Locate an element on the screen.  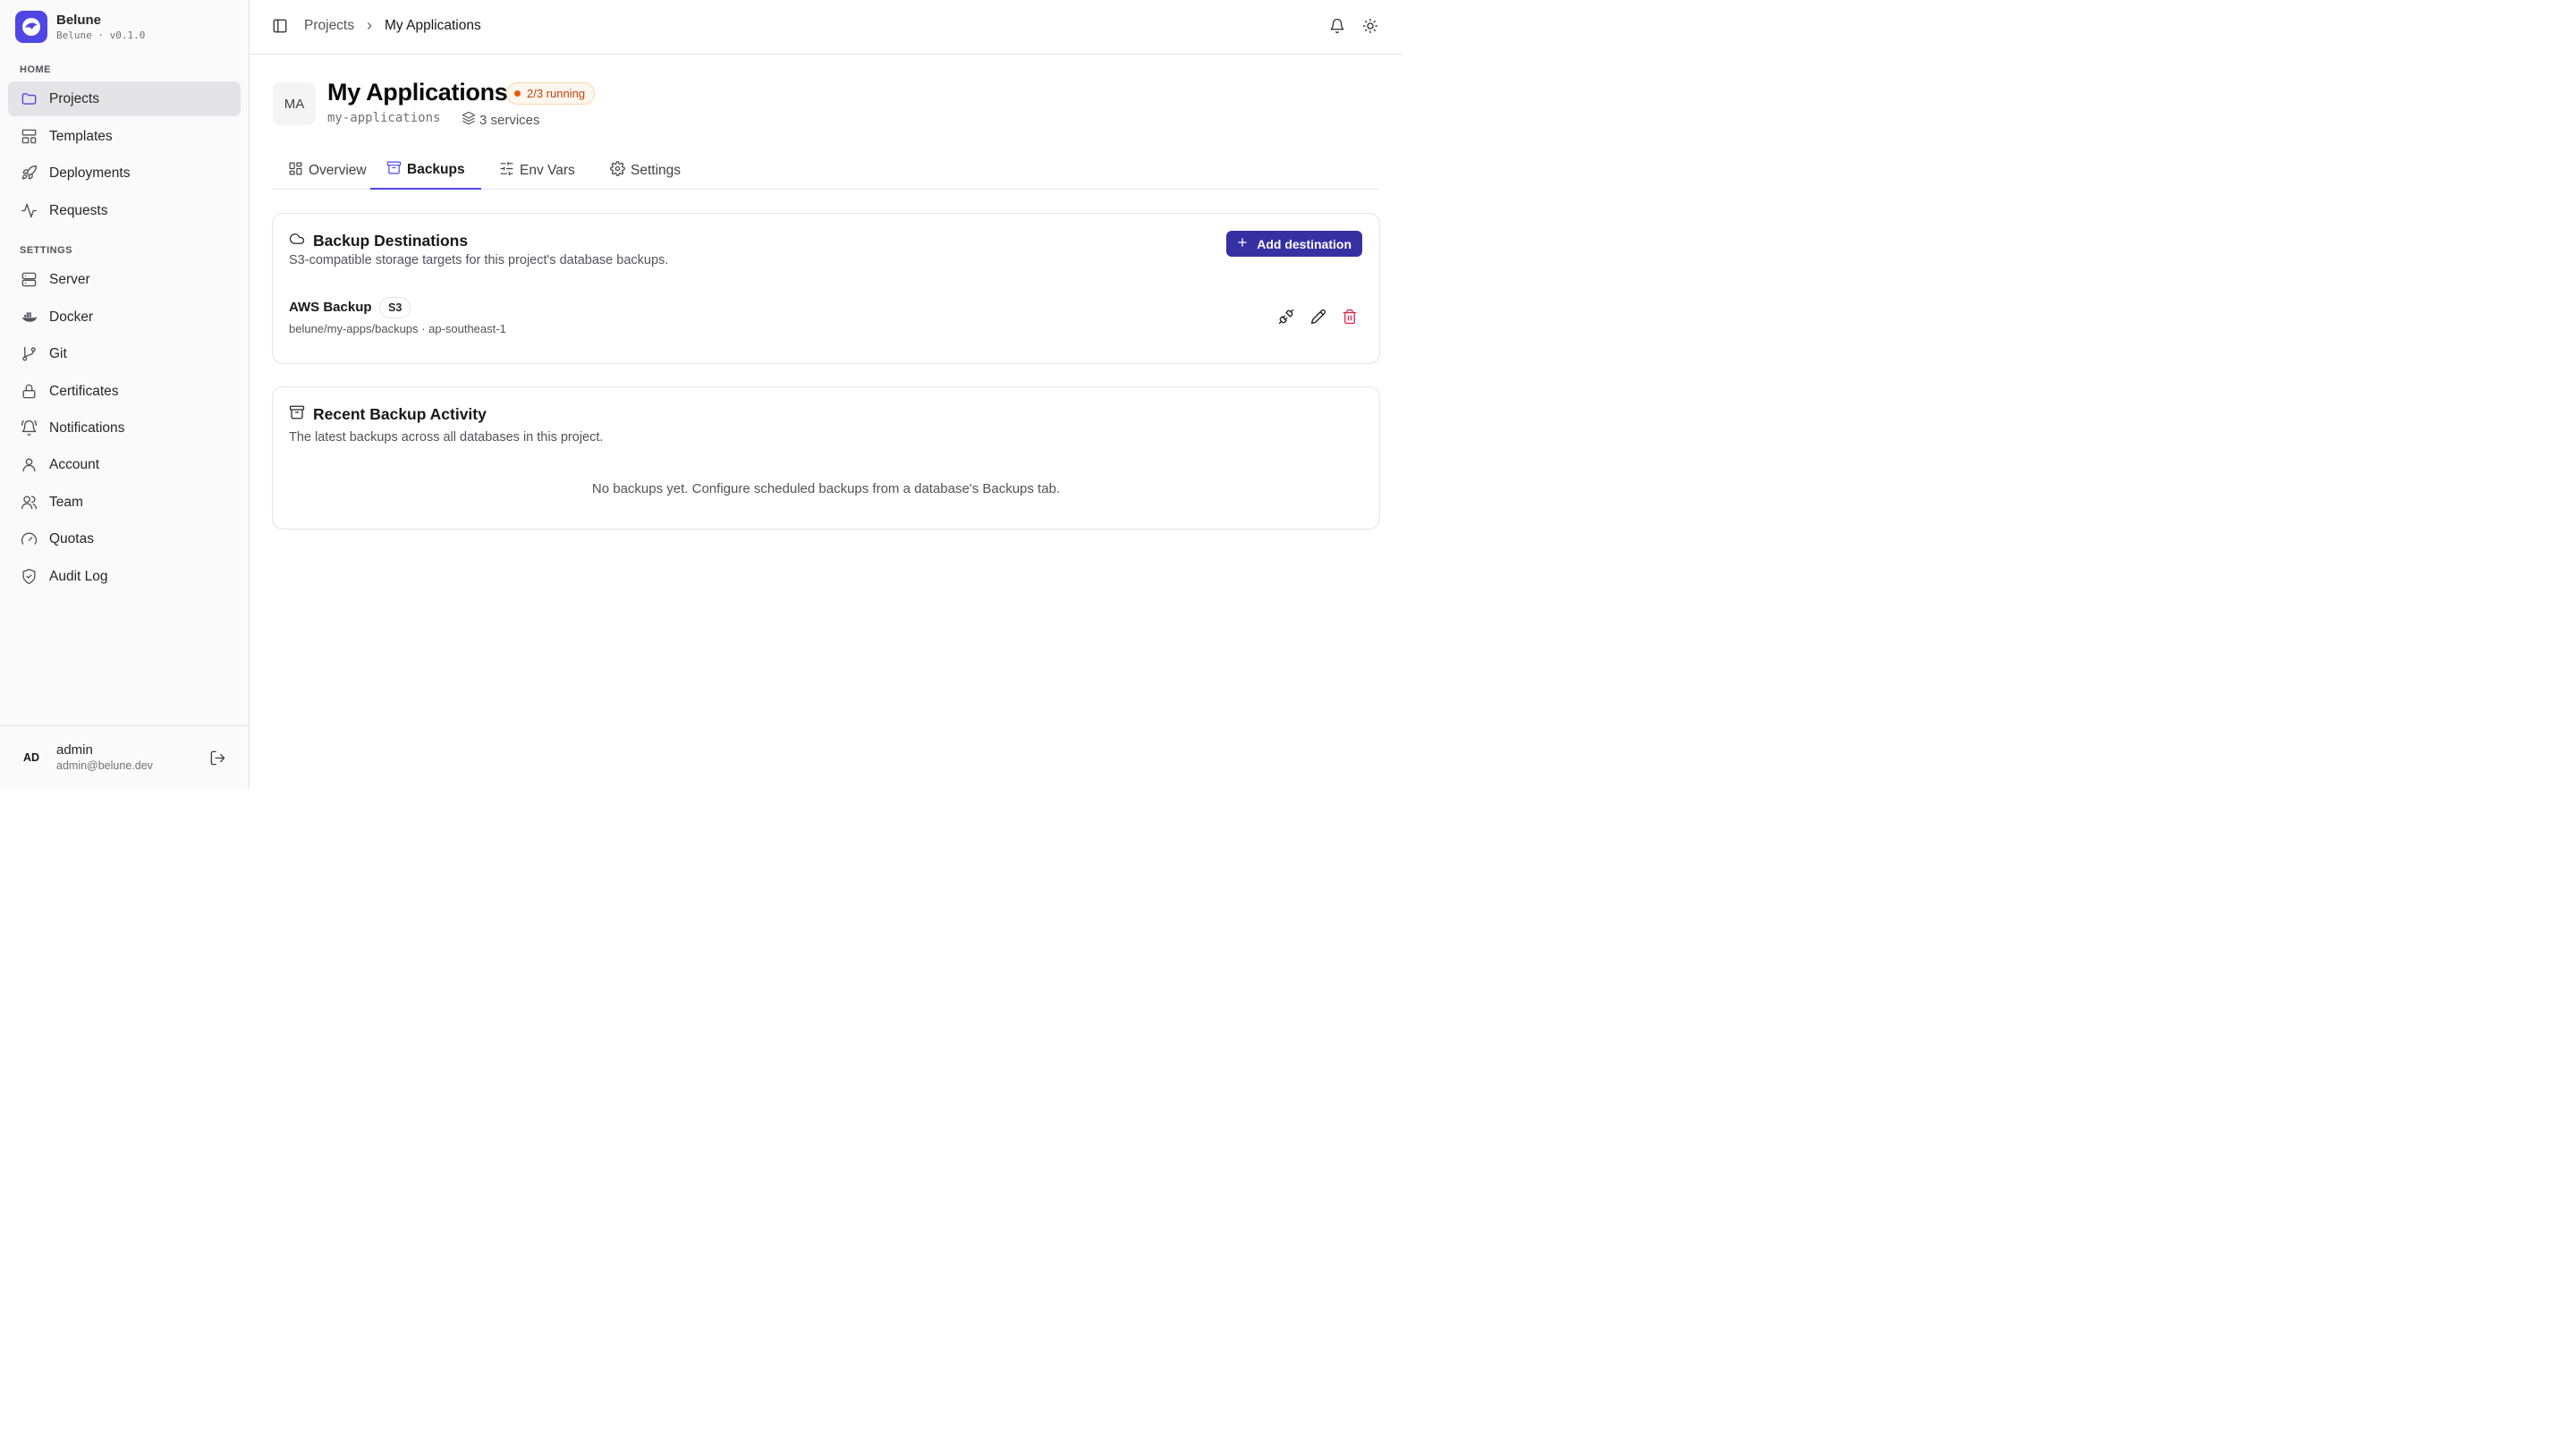
status-text: 2/3 running is located at coordinates (556, 93).